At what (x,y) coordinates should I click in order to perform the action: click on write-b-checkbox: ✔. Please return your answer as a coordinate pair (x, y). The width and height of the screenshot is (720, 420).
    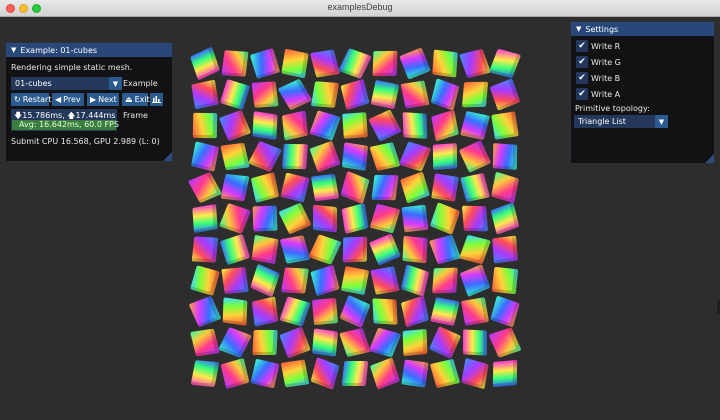
    Looking at the image, I should click on (582, 78).